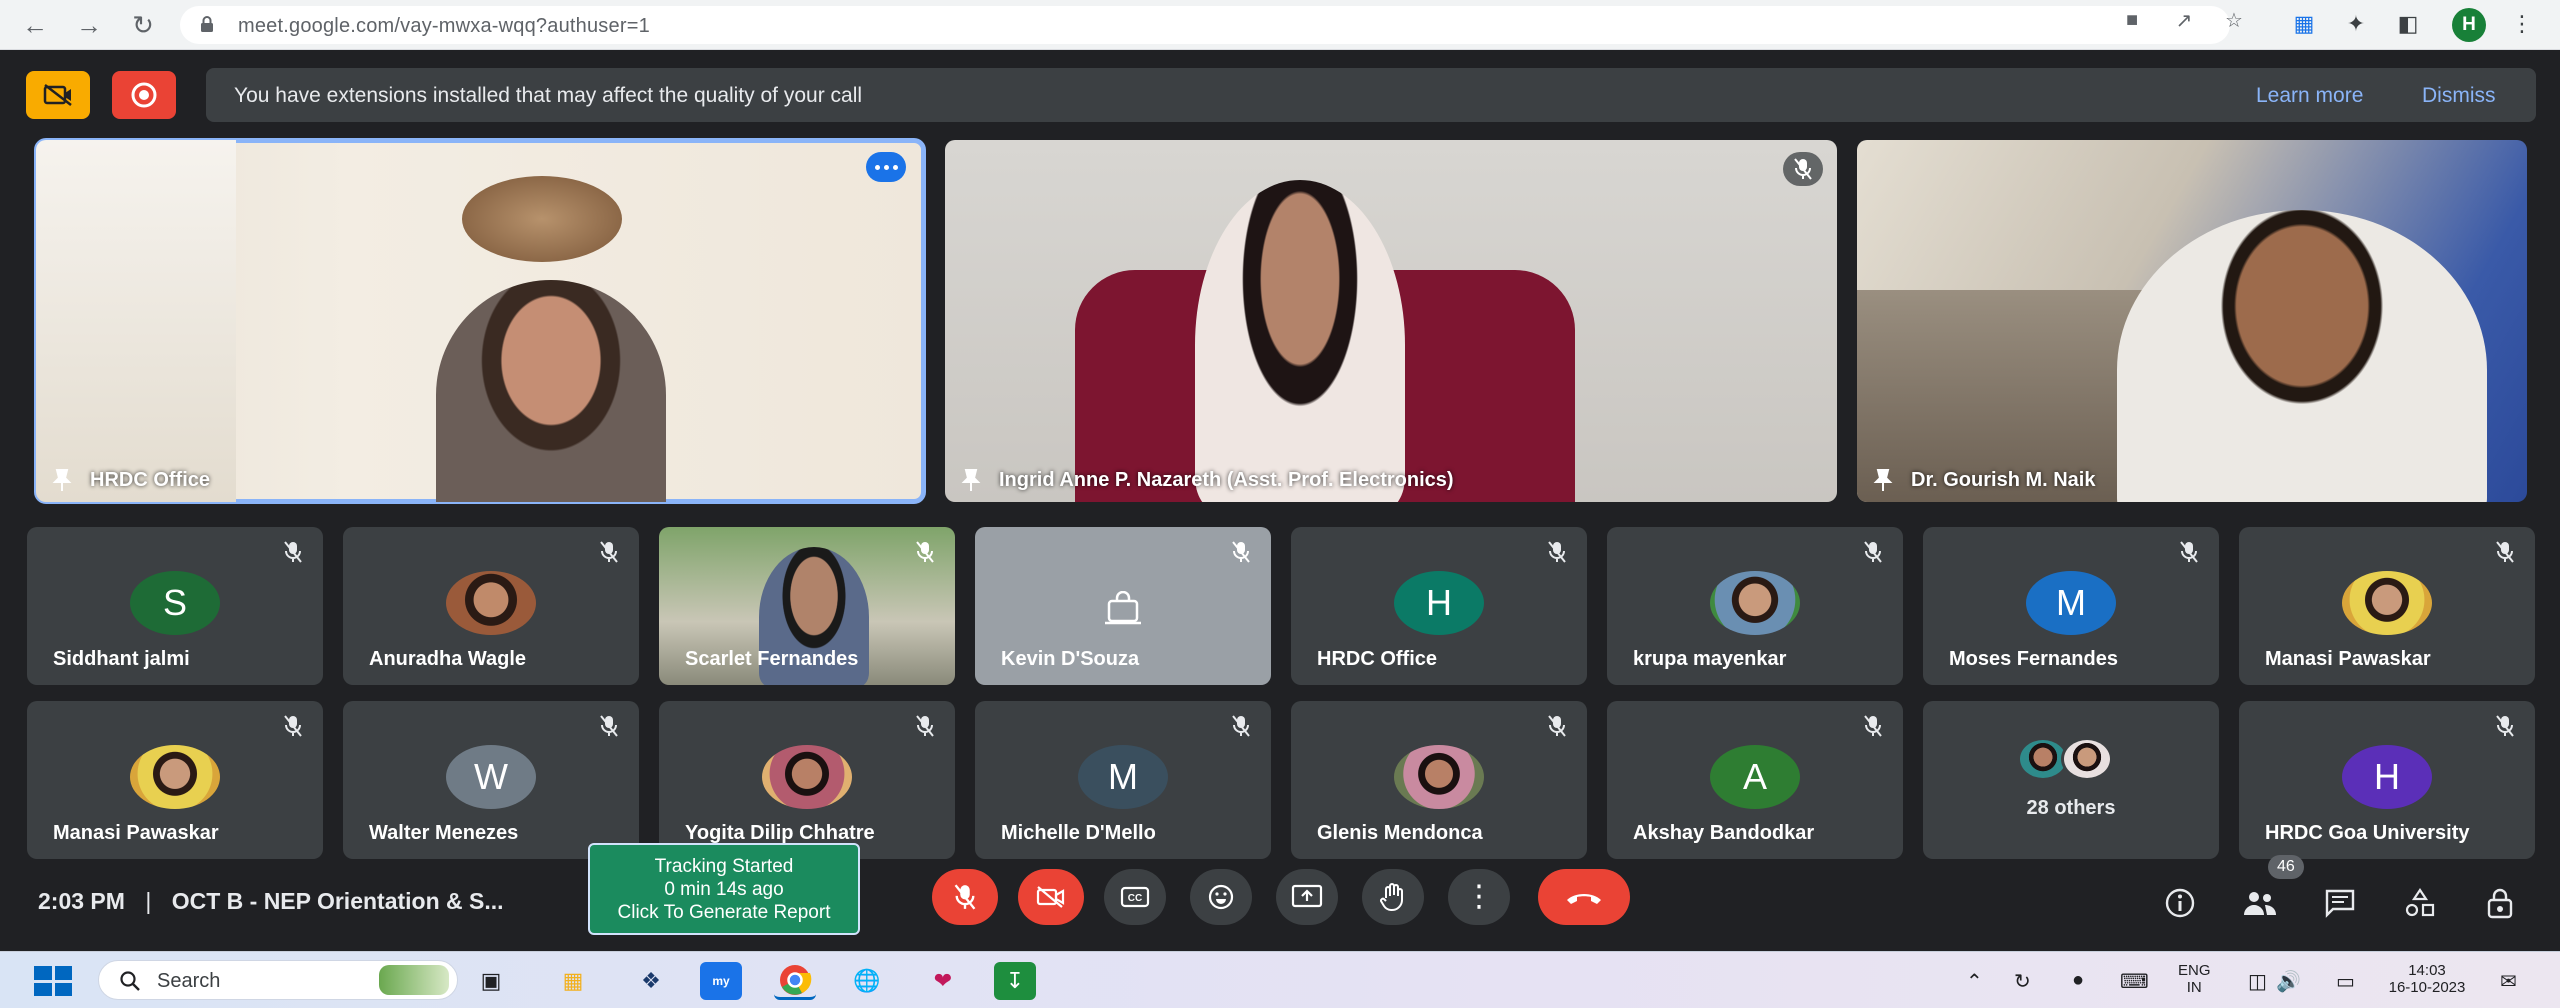 This screenshot has width=2560, height=1008. Describe the element at coordinates (2500, 903) in the screenshot. I see `host-controls-icon` at that location.